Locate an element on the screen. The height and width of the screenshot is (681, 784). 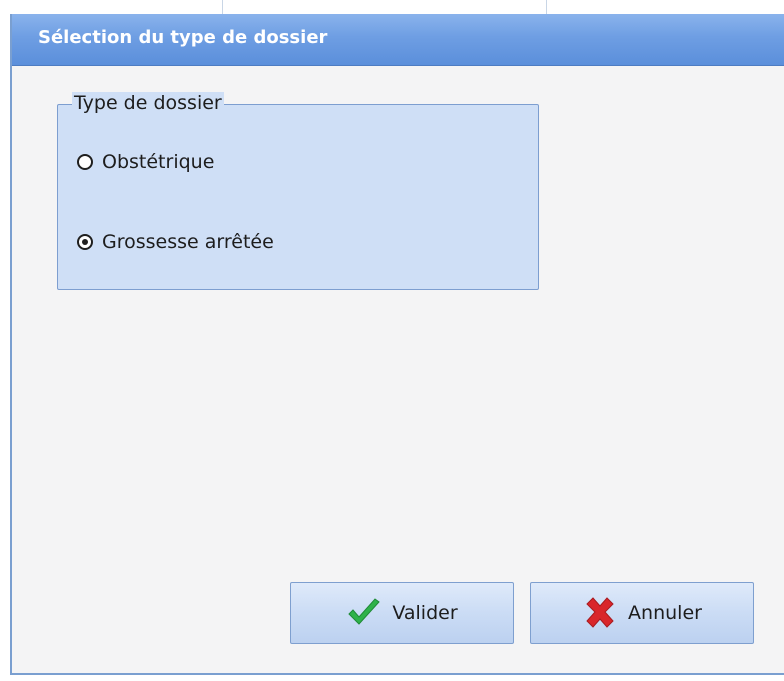
cancel-button: Annuler is located at coordinates (642, 613).